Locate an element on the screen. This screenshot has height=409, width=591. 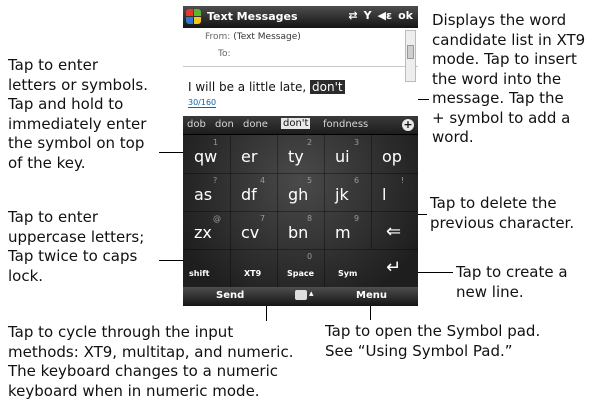
windows-start-icon is located at coordinates (194, 17).